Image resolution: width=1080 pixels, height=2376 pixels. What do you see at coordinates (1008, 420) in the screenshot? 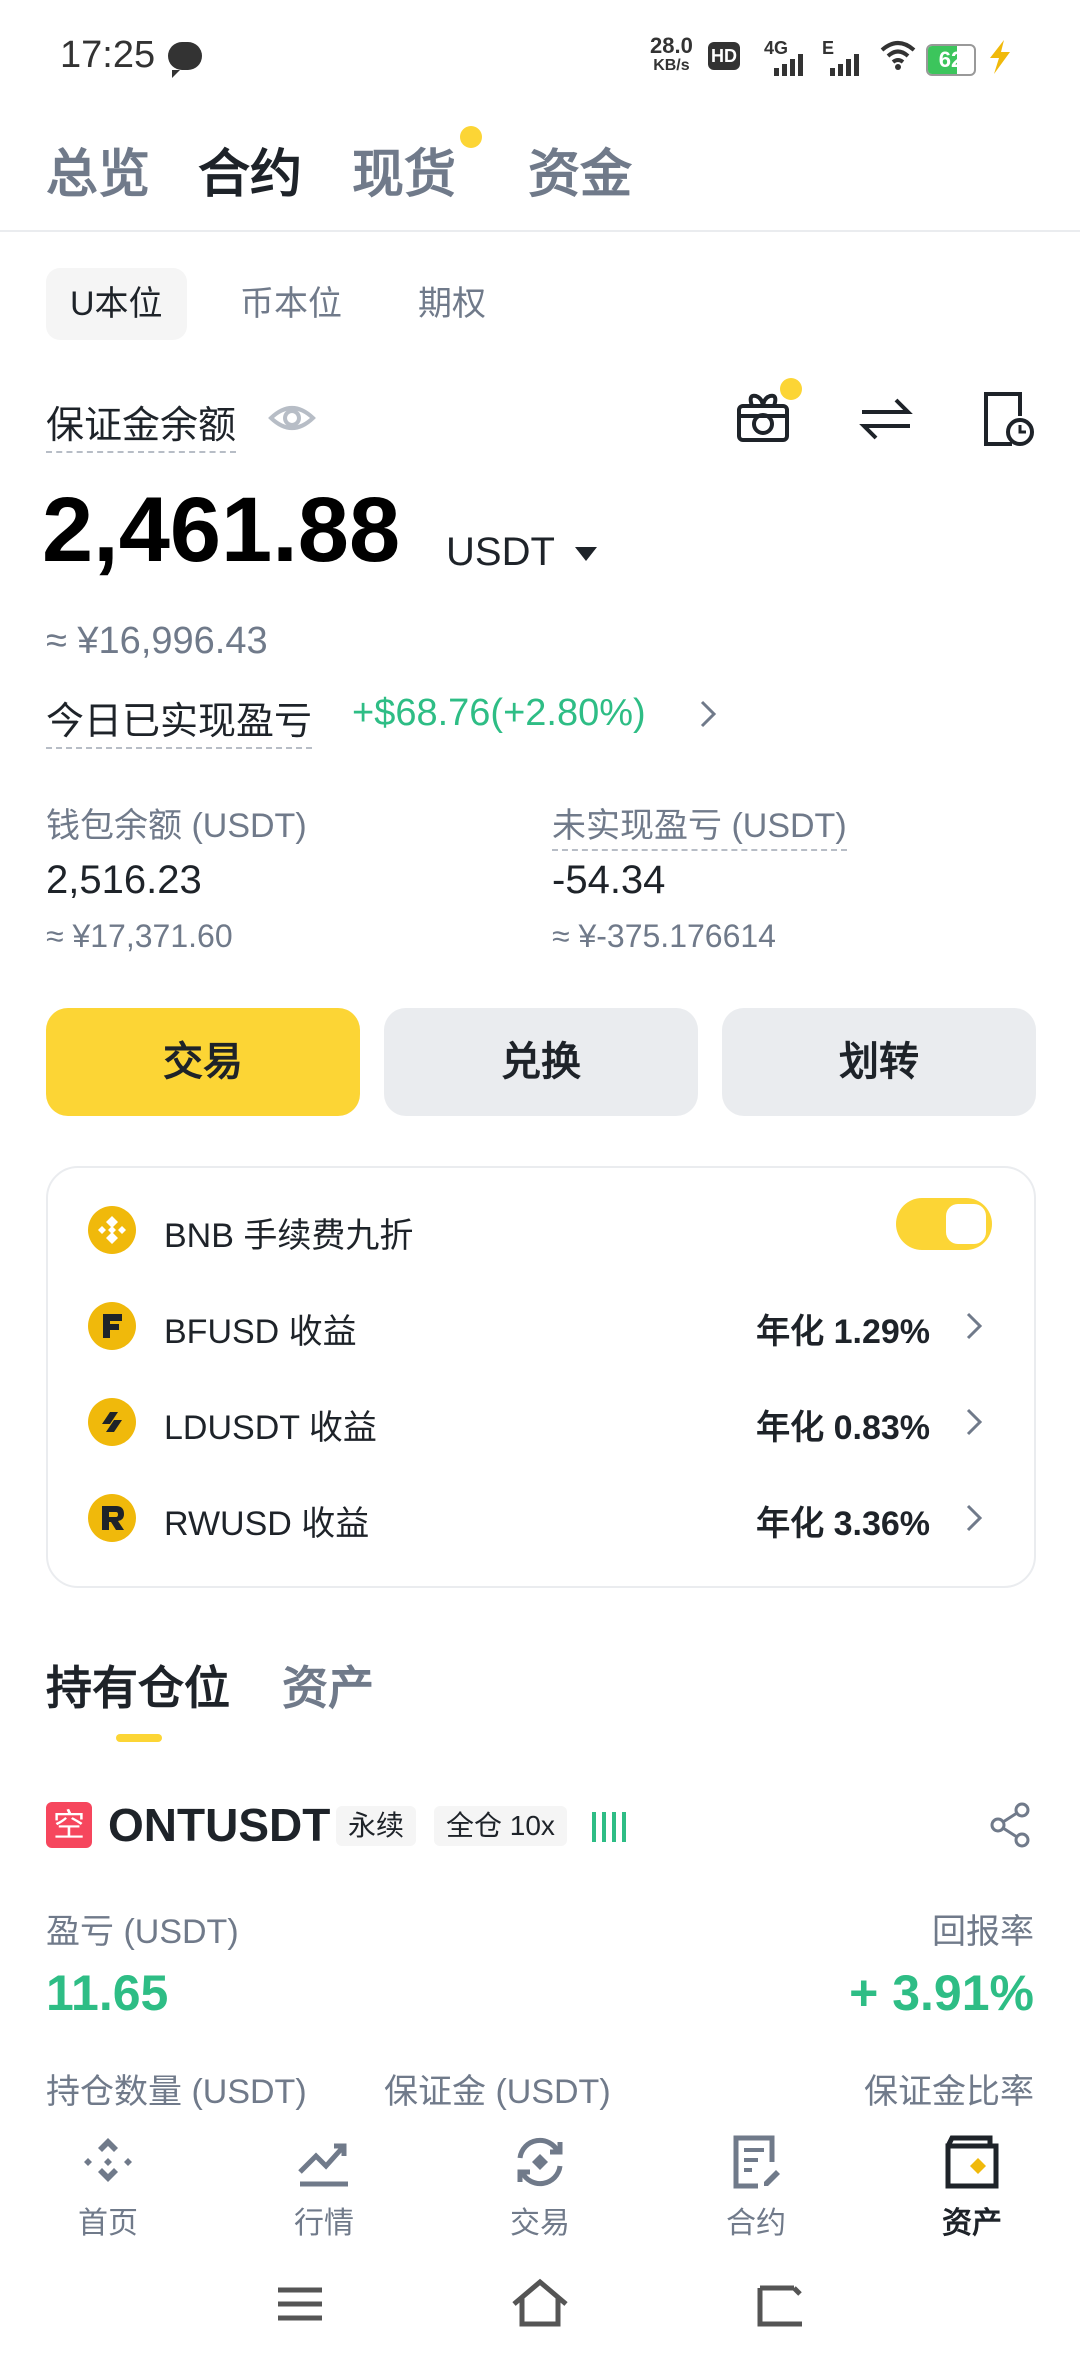
I see `history-record-icon` at bounding box center [1008, 420].